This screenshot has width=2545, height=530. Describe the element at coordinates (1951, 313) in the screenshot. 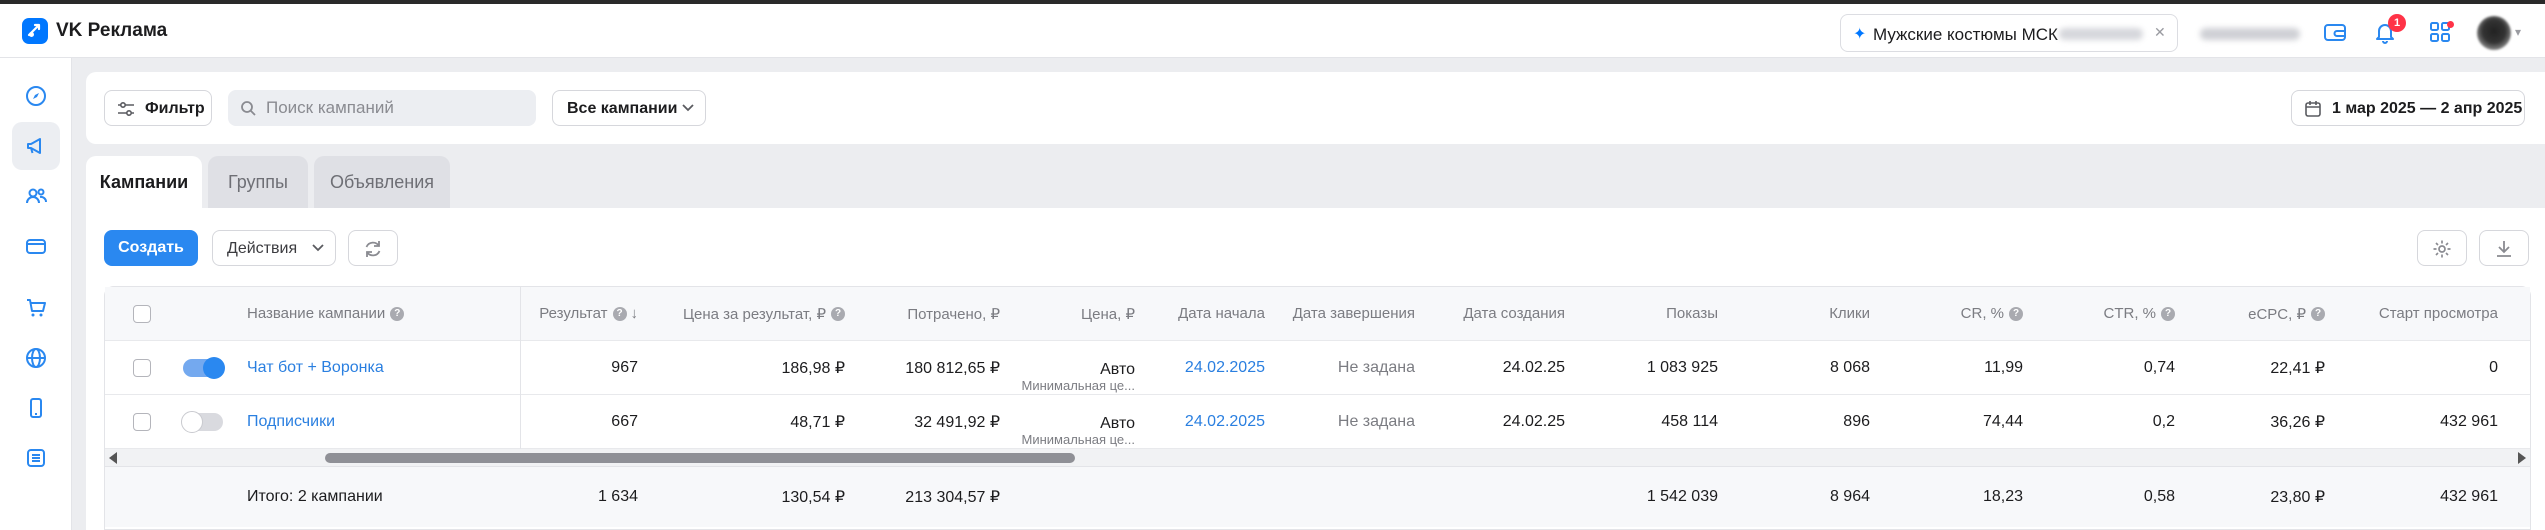

I see `column-header-cr: CR, %?` at that location.